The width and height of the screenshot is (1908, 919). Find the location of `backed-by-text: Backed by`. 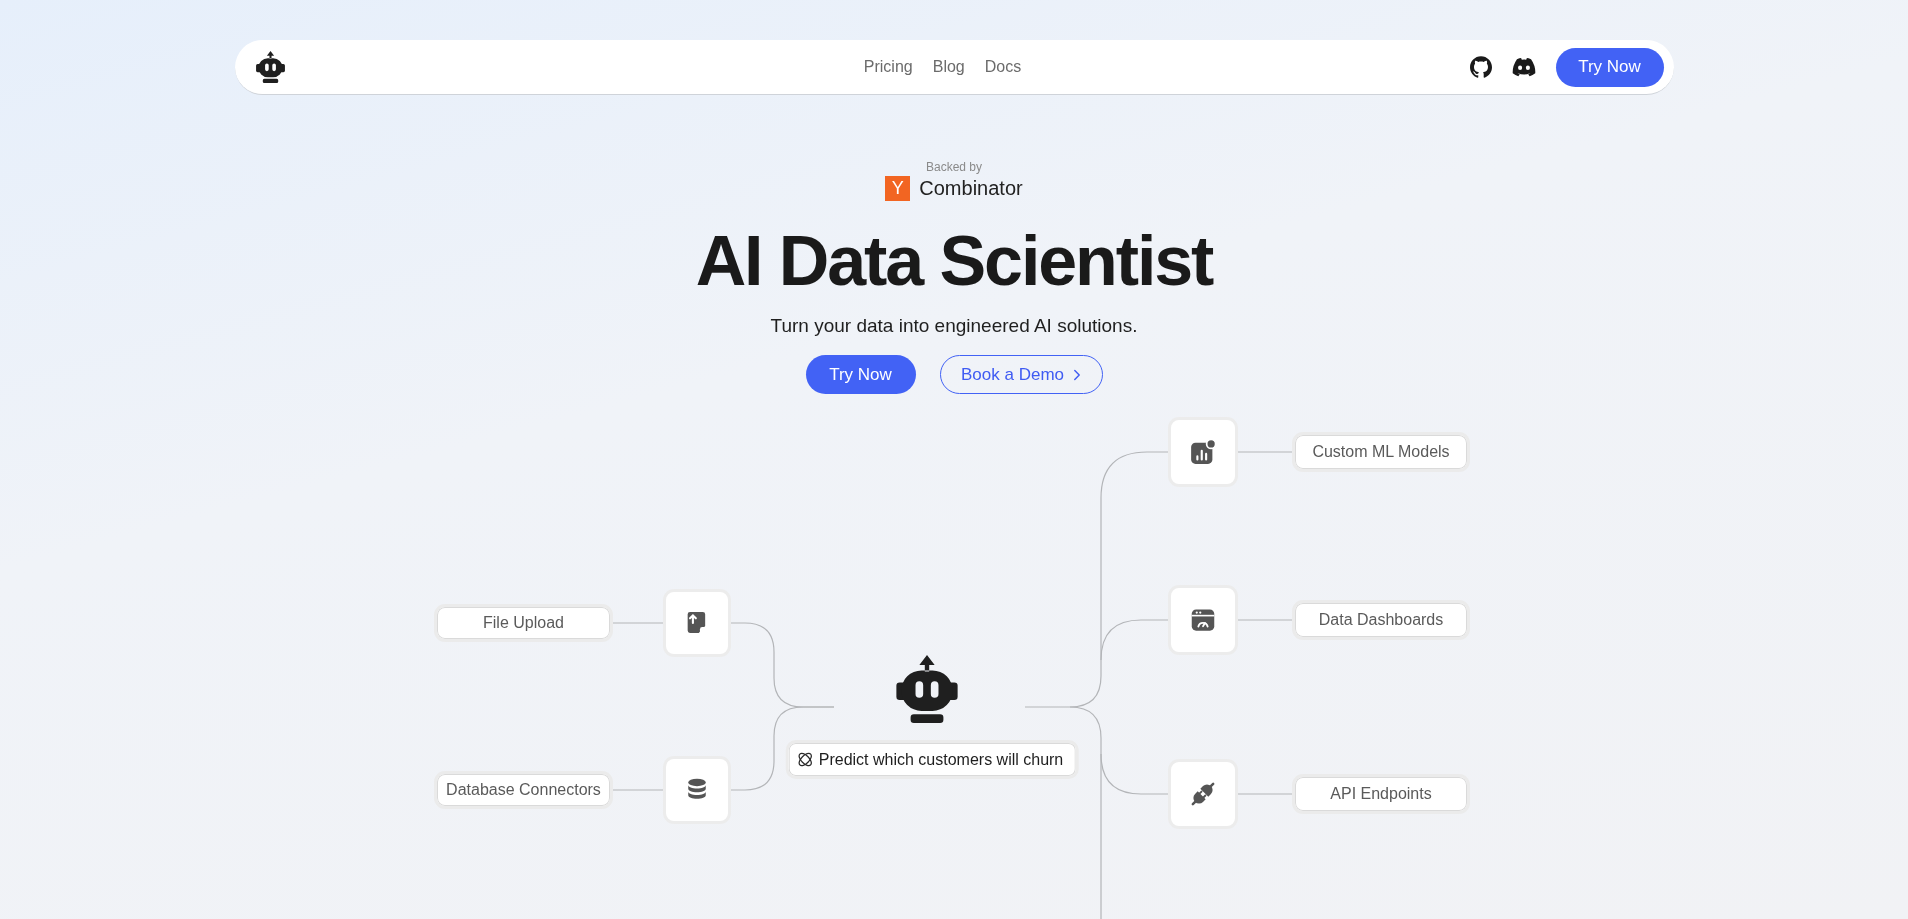

backed-by-text: Backed by is located at coordinates (953, 167).